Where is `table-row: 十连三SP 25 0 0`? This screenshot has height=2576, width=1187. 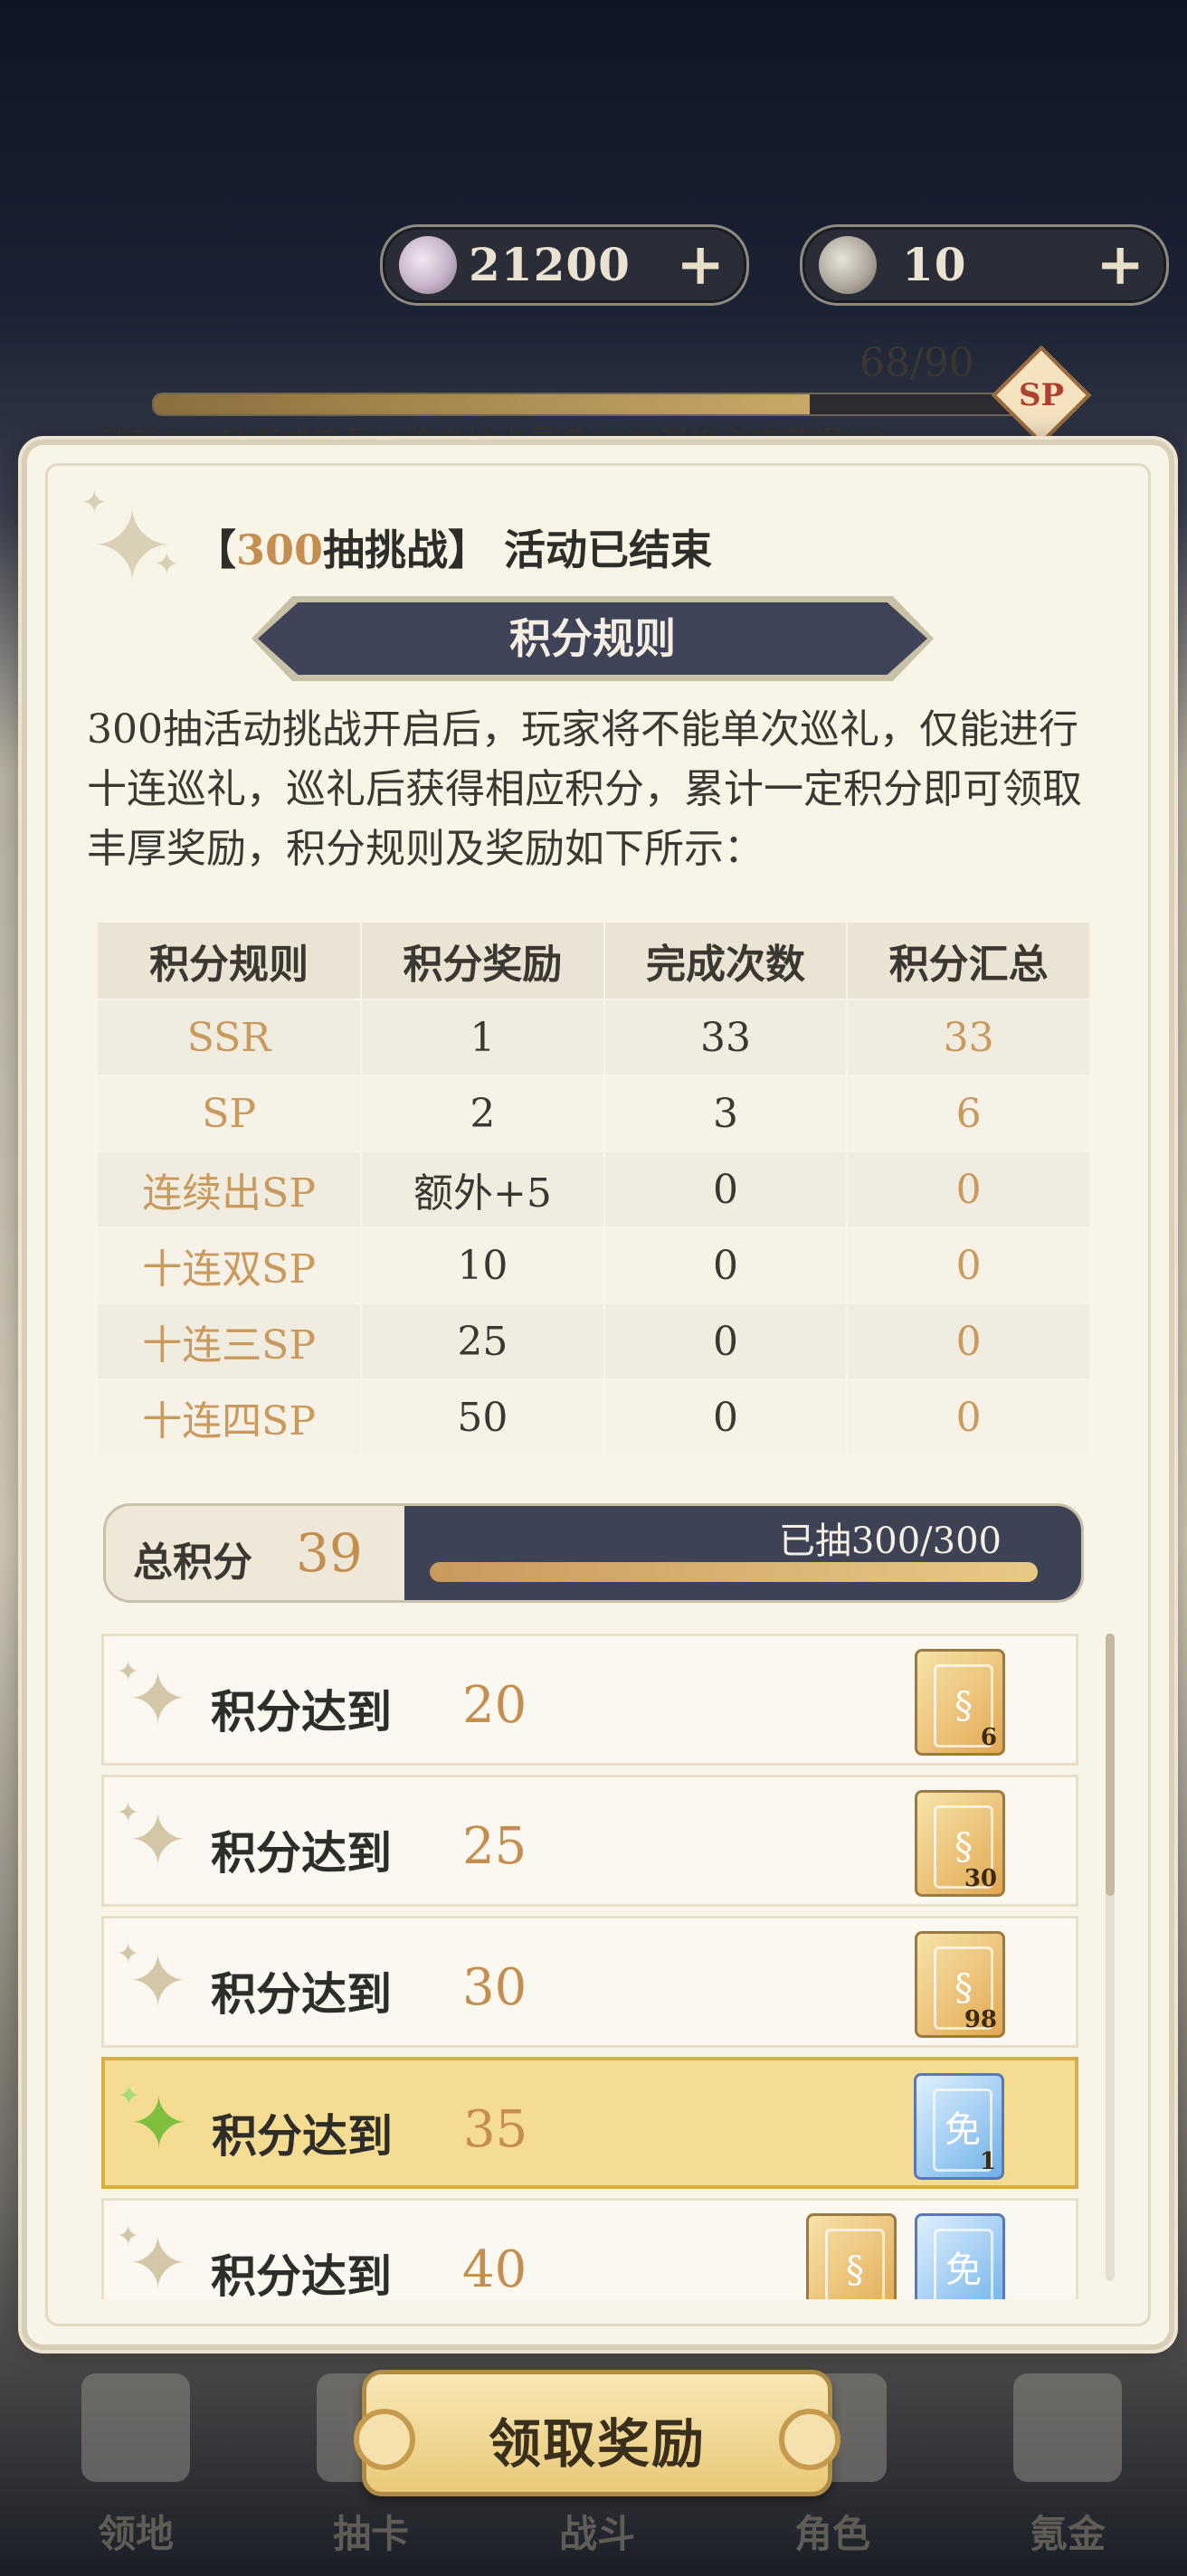
table-row: 十连三SP 25 0 0 is located at coordinates (593, 1341).